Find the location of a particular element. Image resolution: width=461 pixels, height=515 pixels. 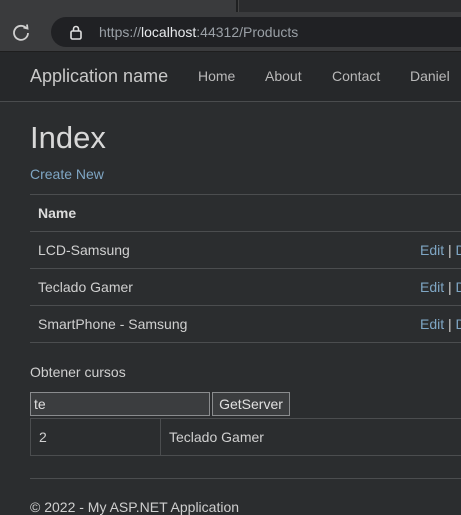

reload-icon is located at coordinates (21, 32).